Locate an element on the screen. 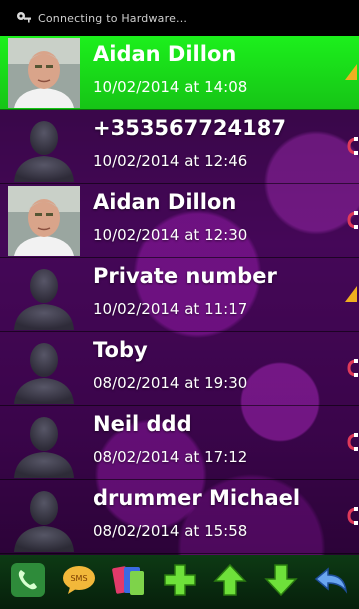 The width and height of the screenshot is (359, 609). bottom-toolbar: SMS is located at coordinates (179, 582).